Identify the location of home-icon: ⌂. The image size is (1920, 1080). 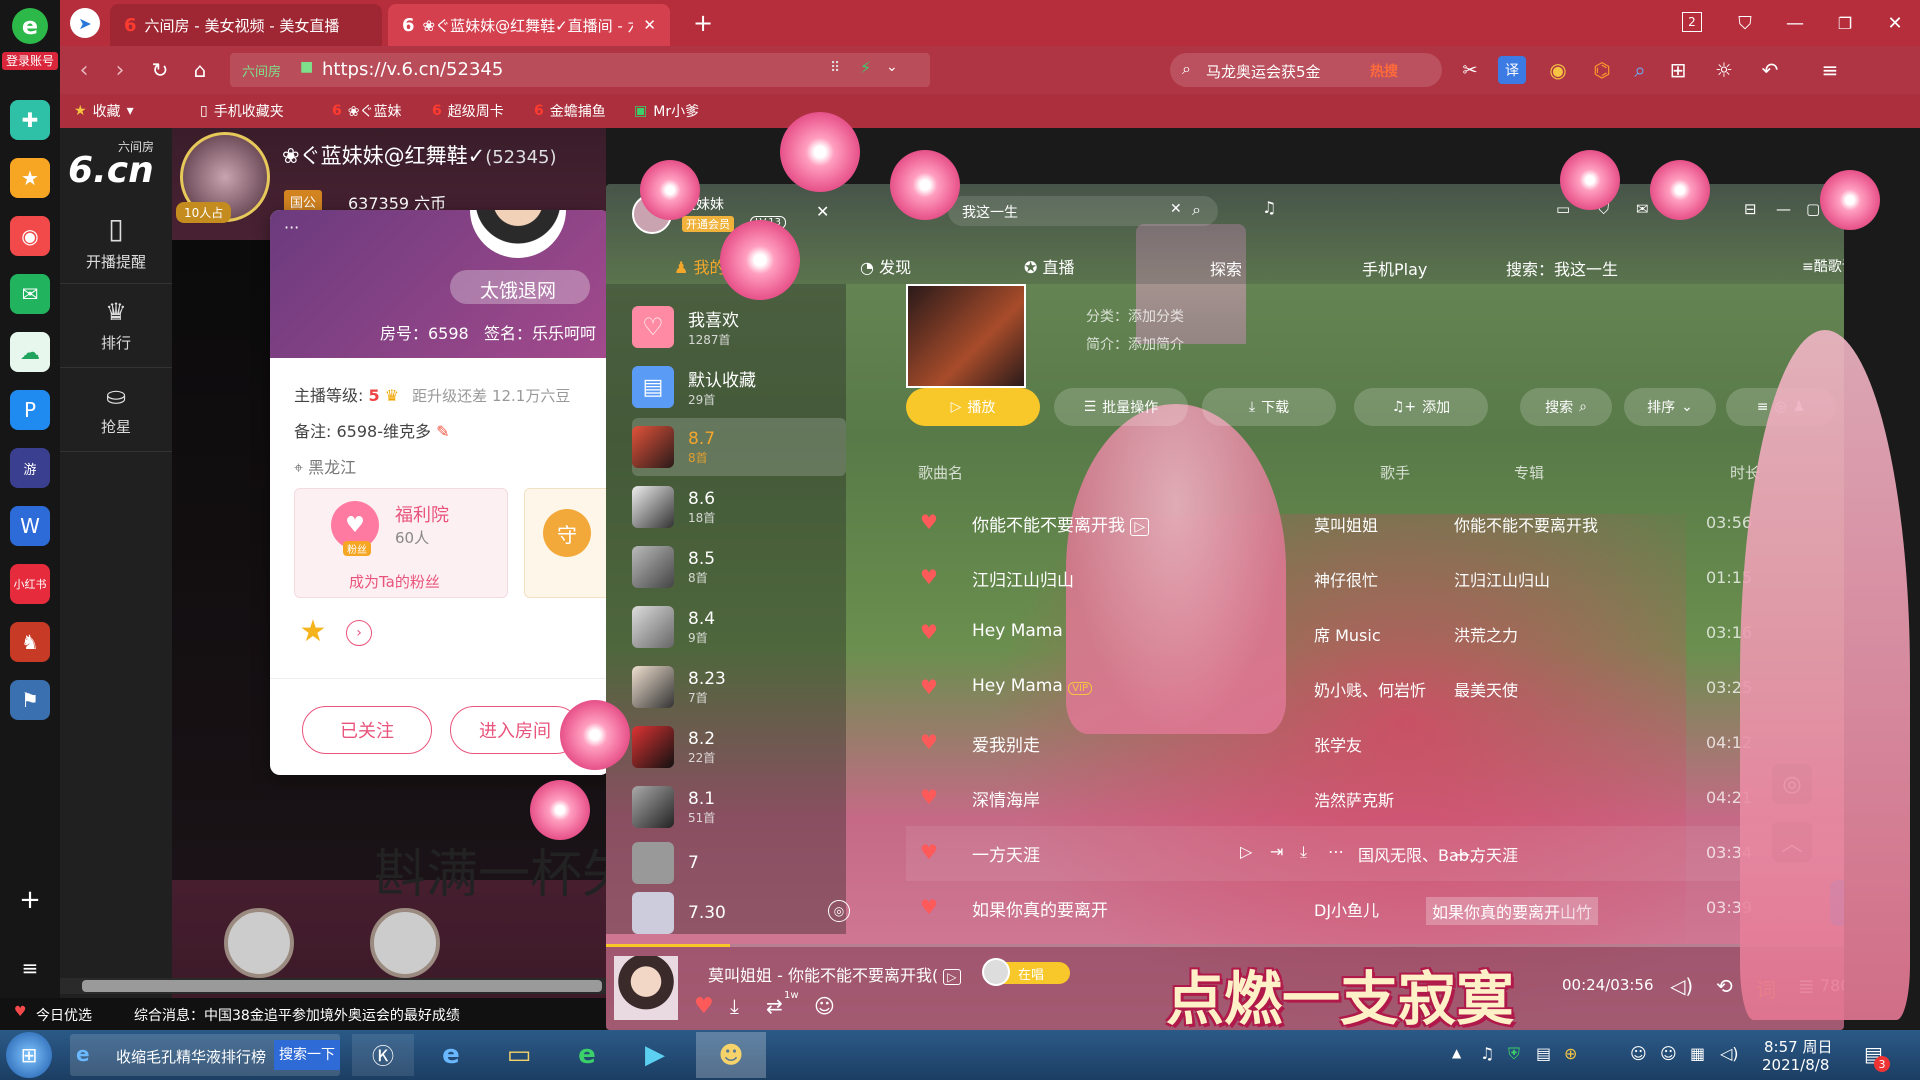
(200, 70).